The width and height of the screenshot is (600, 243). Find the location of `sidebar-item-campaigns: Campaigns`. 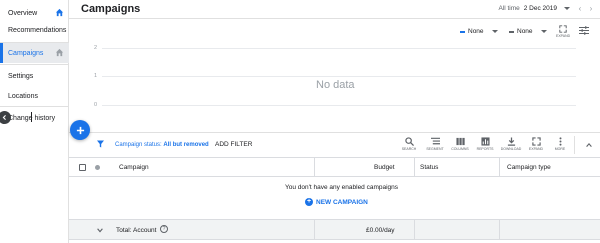

sidebar-item-campaigns: Campaigns is located at coordinates (34, 53).